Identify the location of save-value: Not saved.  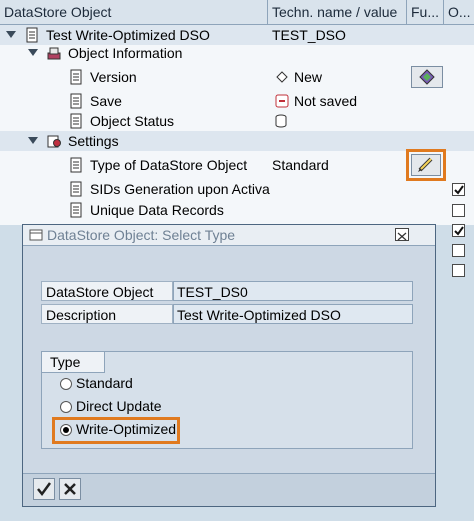
(326, 101).